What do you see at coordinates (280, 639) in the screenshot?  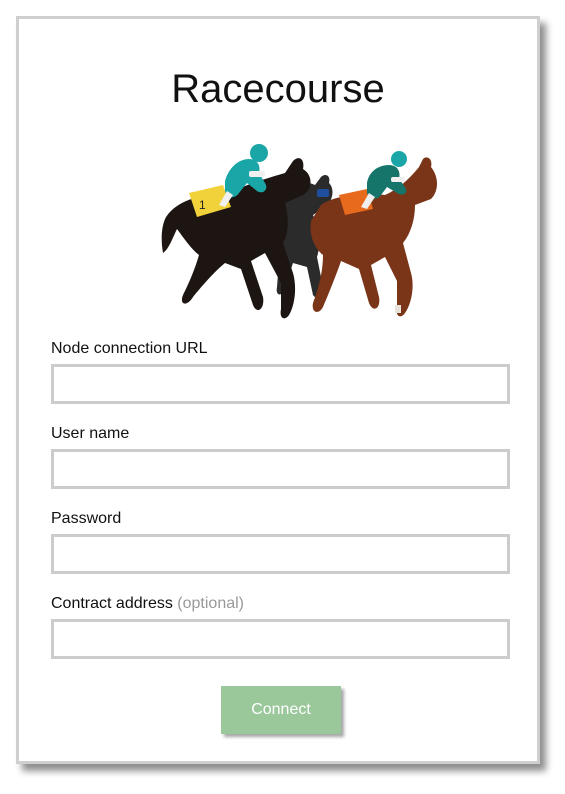 I see `contract-address-input` at bounding box center [280, 639].